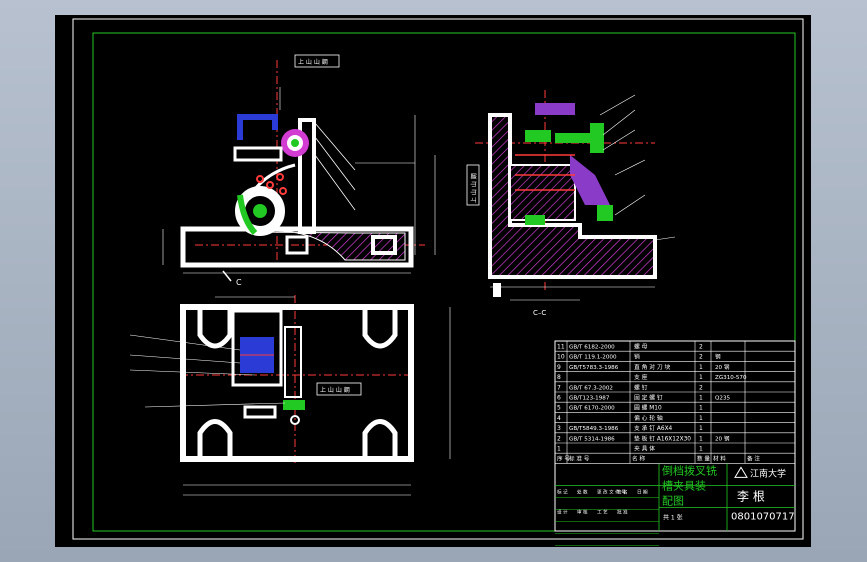  What do you see at coordinates (642, 492) in the screenshot?
I see `title-block-small-label: 日 期` at bounding box center [642, 492].